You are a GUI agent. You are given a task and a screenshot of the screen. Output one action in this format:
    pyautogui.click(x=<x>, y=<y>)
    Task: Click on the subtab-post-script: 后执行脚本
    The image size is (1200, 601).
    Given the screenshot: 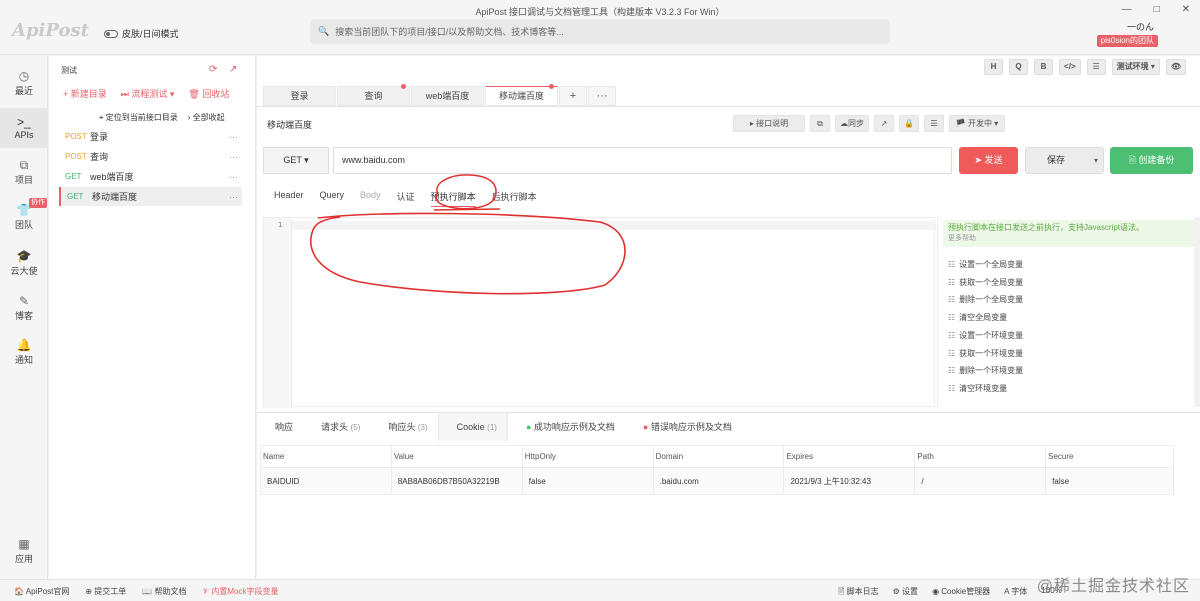 What is the action you would take?
    pyautogui.click(x=514, y=198)
    